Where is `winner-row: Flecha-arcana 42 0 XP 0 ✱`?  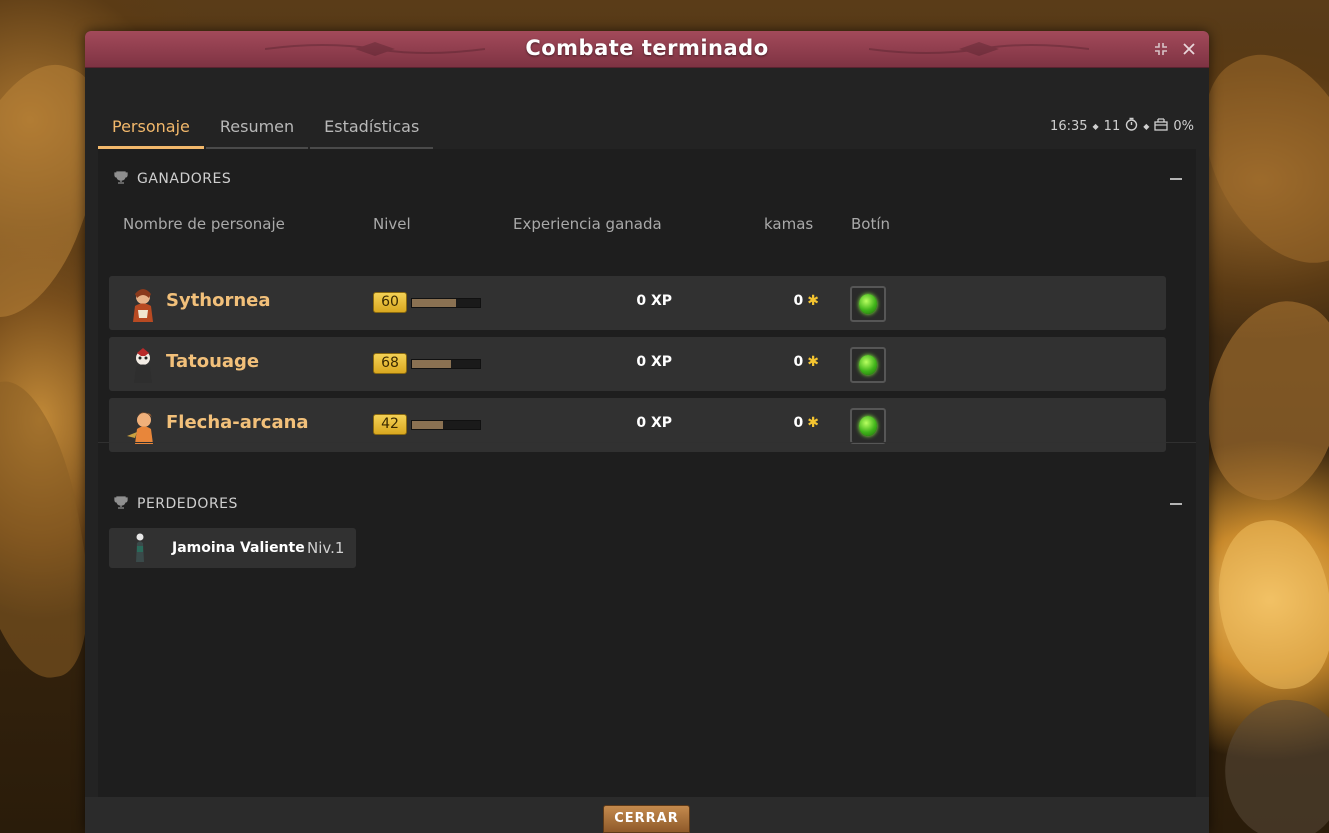 winner-row: Flecha-arcana 42 0 XP 0 ✱ is located at coordinates (637, 425).